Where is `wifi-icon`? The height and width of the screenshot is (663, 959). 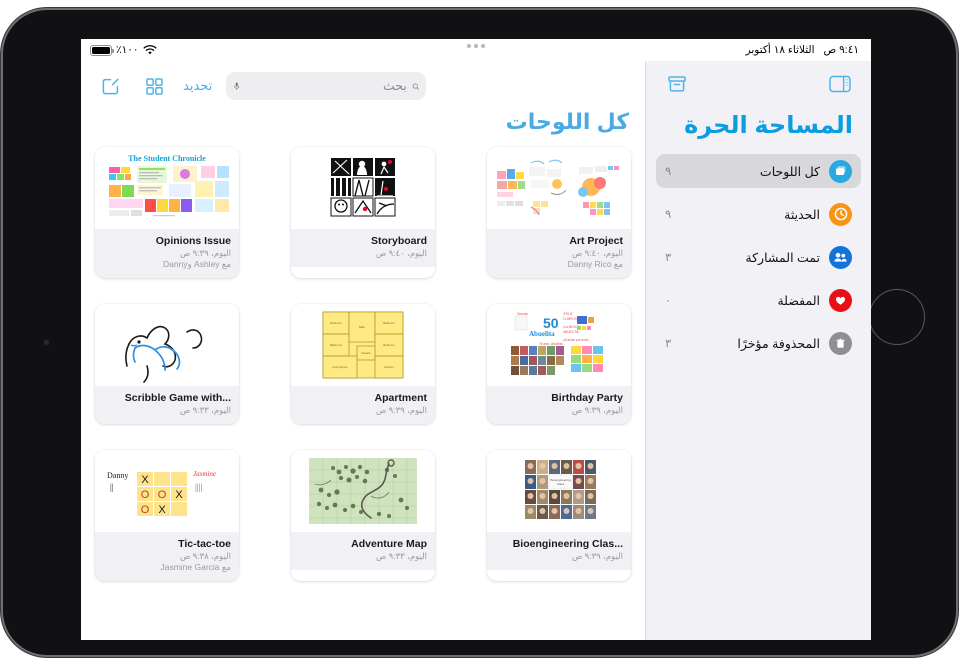
wifi-icon is located at coordinates (150, 49).